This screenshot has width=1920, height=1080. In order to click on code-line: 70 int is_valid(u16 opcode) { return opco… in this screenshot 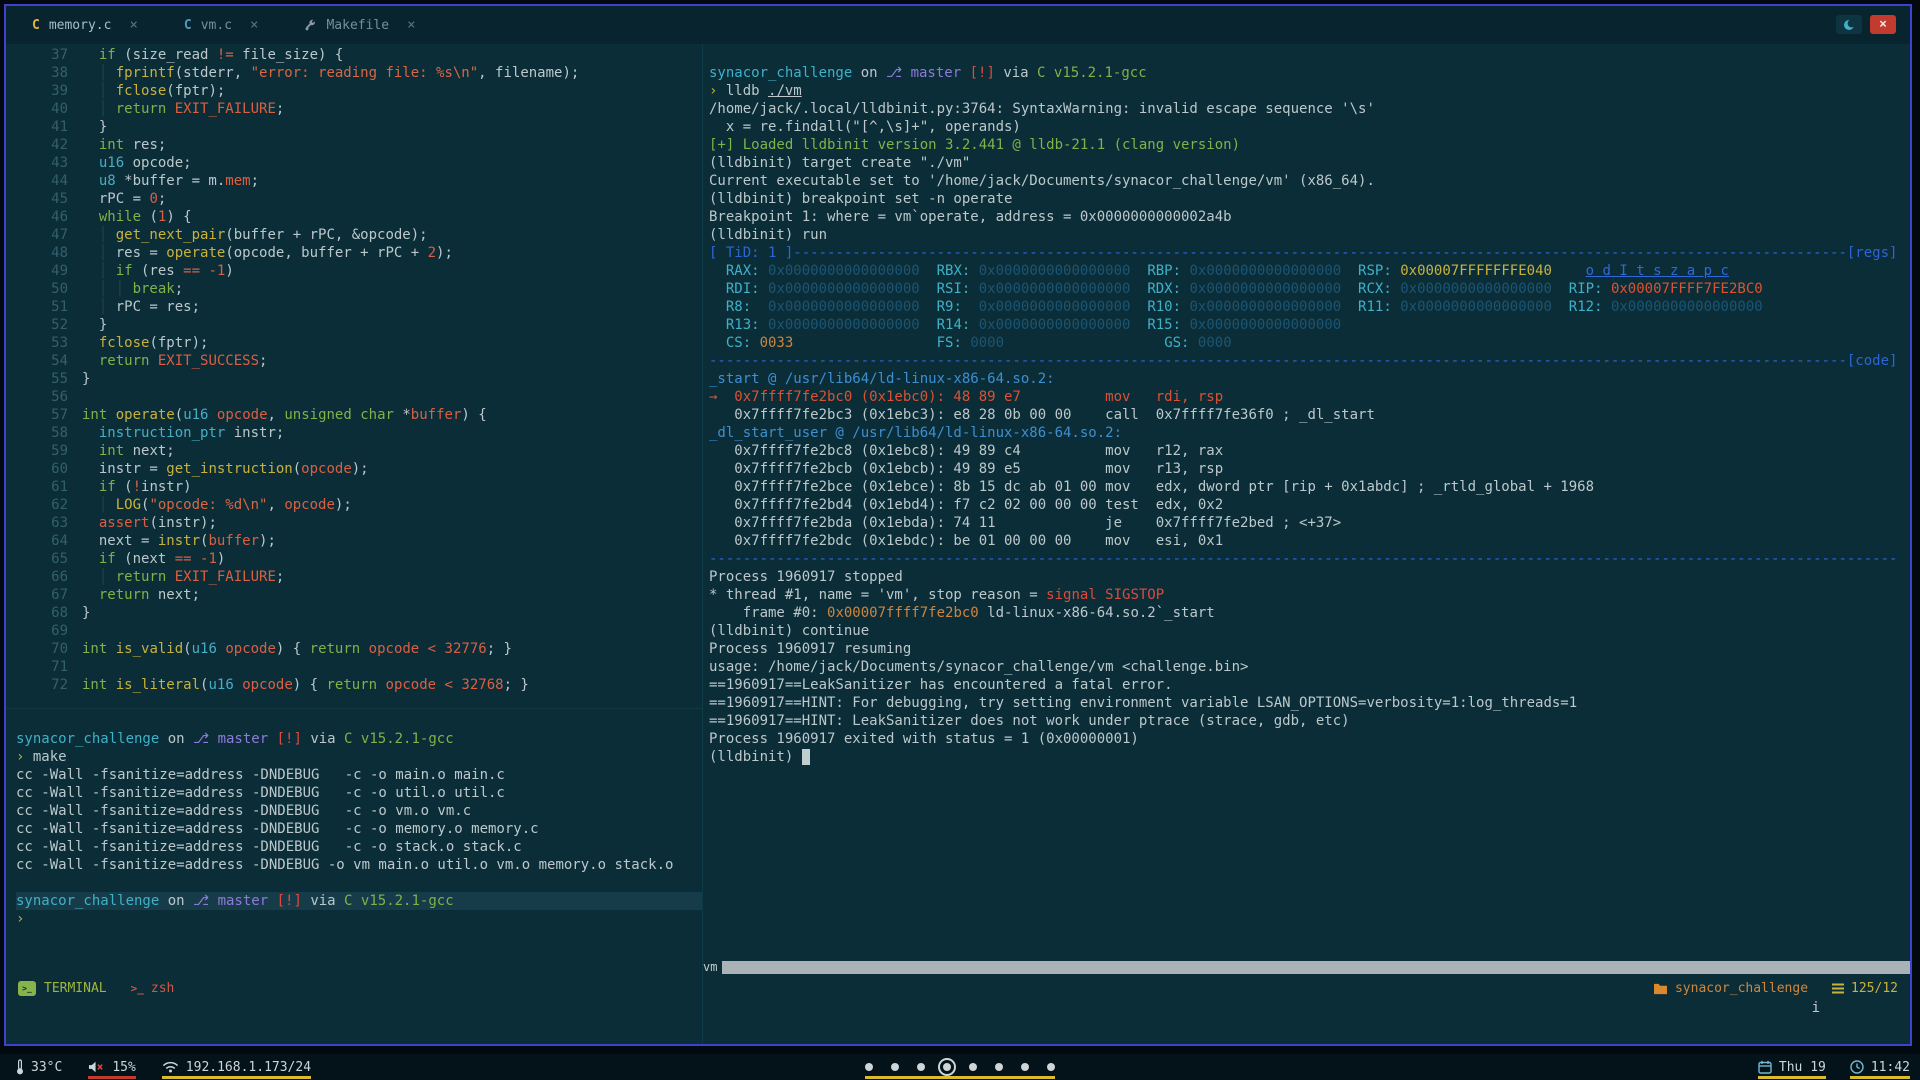, I will do `click(357, 649)`.